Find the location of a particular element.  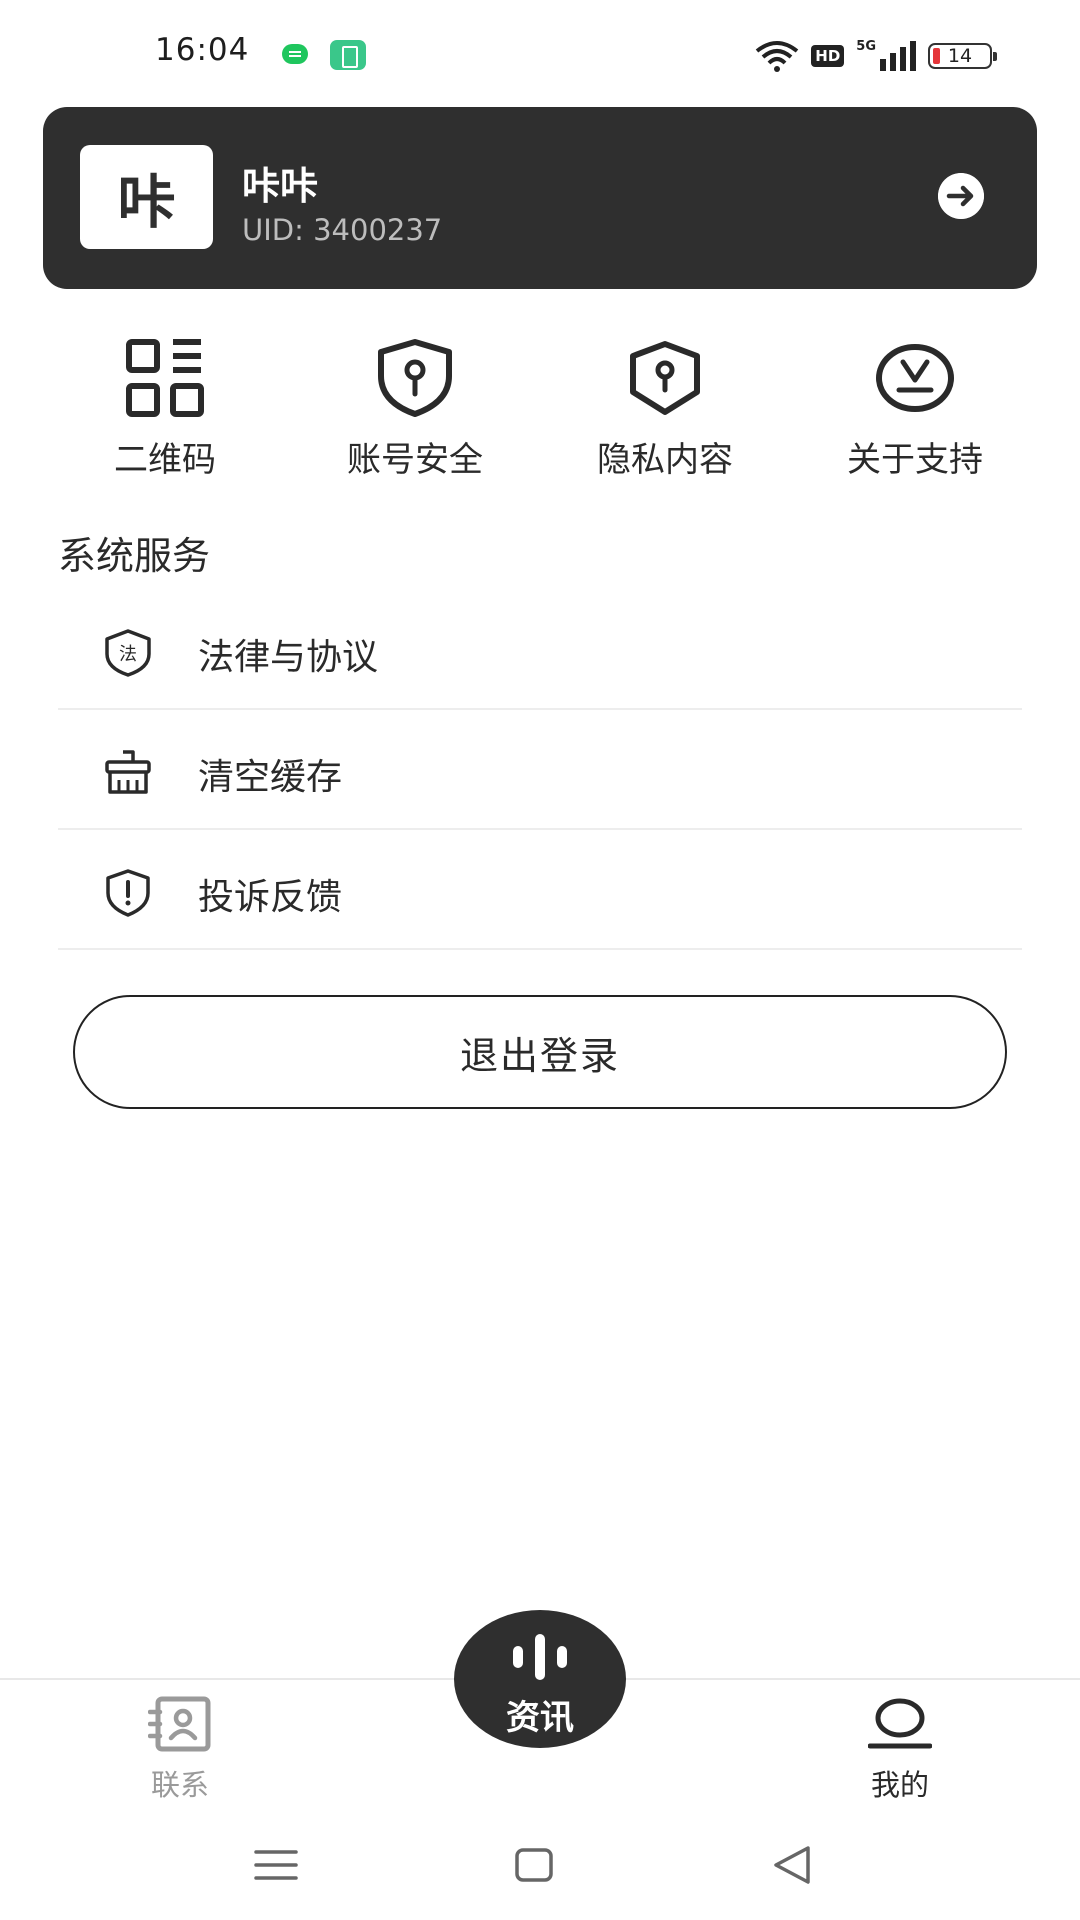

contact-card-icon is located at coordinates (179, 1724).